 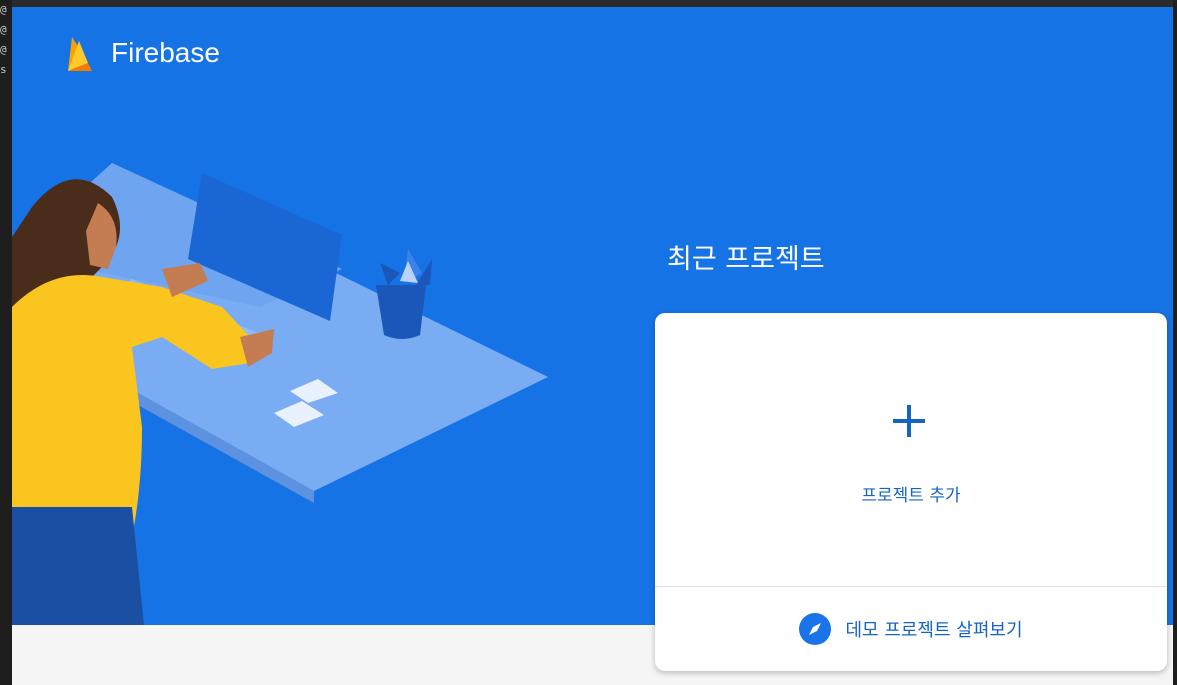 What do you see at coordinates (1175, 342) in the screenshot?
I see `window-right-edge` at bounding box center [1175, 342].